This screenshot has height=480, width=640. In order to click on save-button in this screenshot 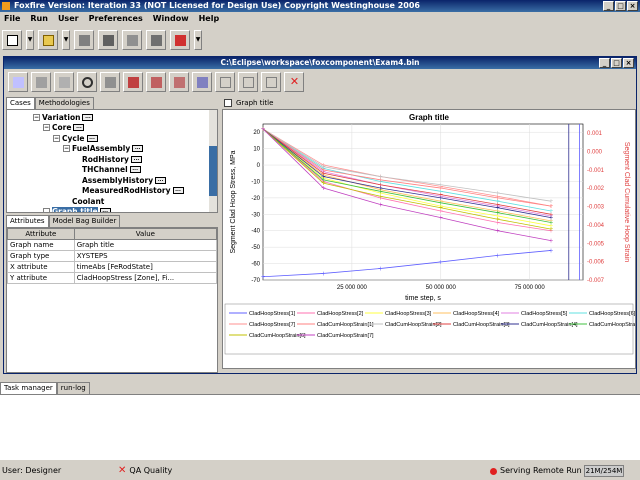, I will do `click(84, 40)`.